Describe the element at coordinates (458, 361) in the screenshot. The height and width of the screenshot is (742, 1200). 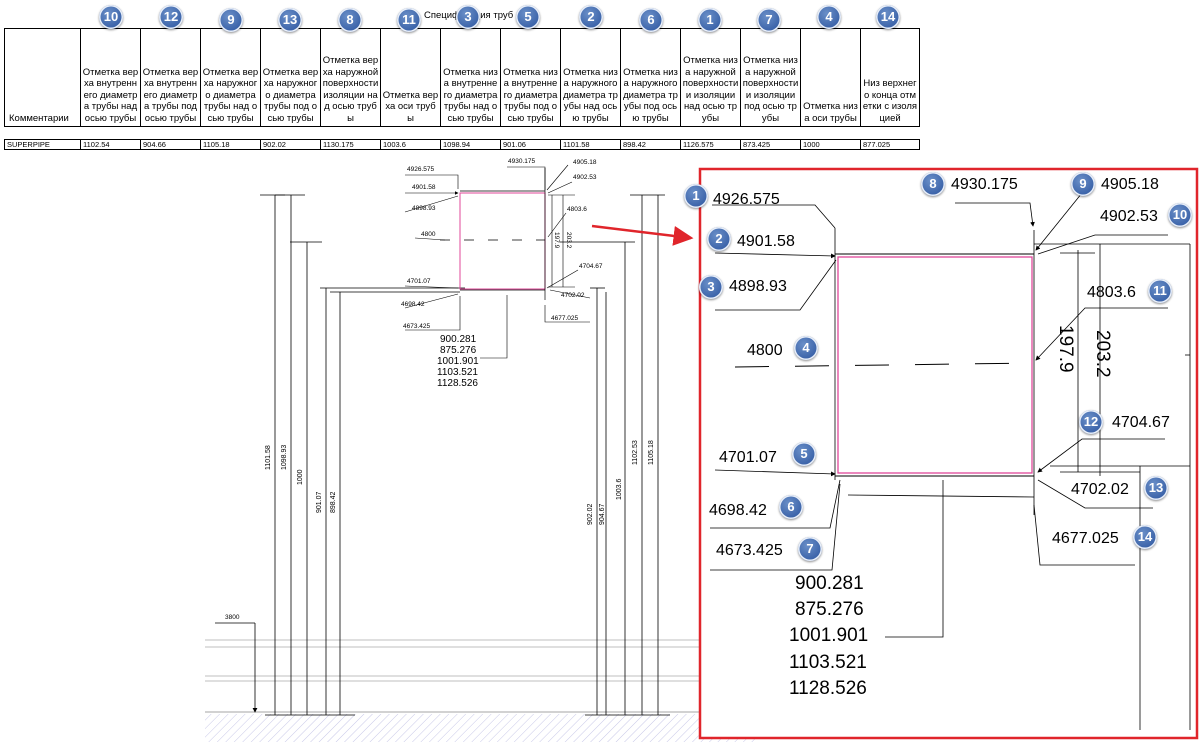
I see `small-stack-value: 1001.901` at that location.